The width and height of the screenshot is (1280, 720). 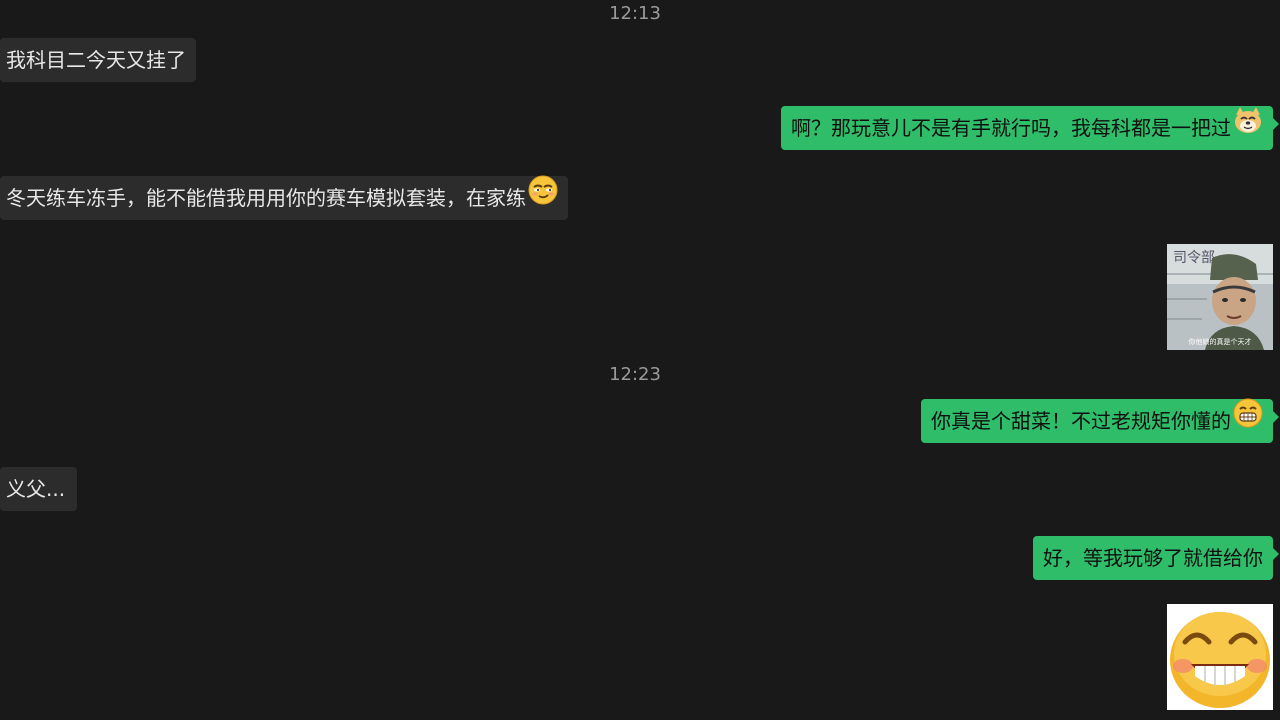 I want to click on message-text: 好，等我玩够了就借给你, so click(x=1153, y=558).